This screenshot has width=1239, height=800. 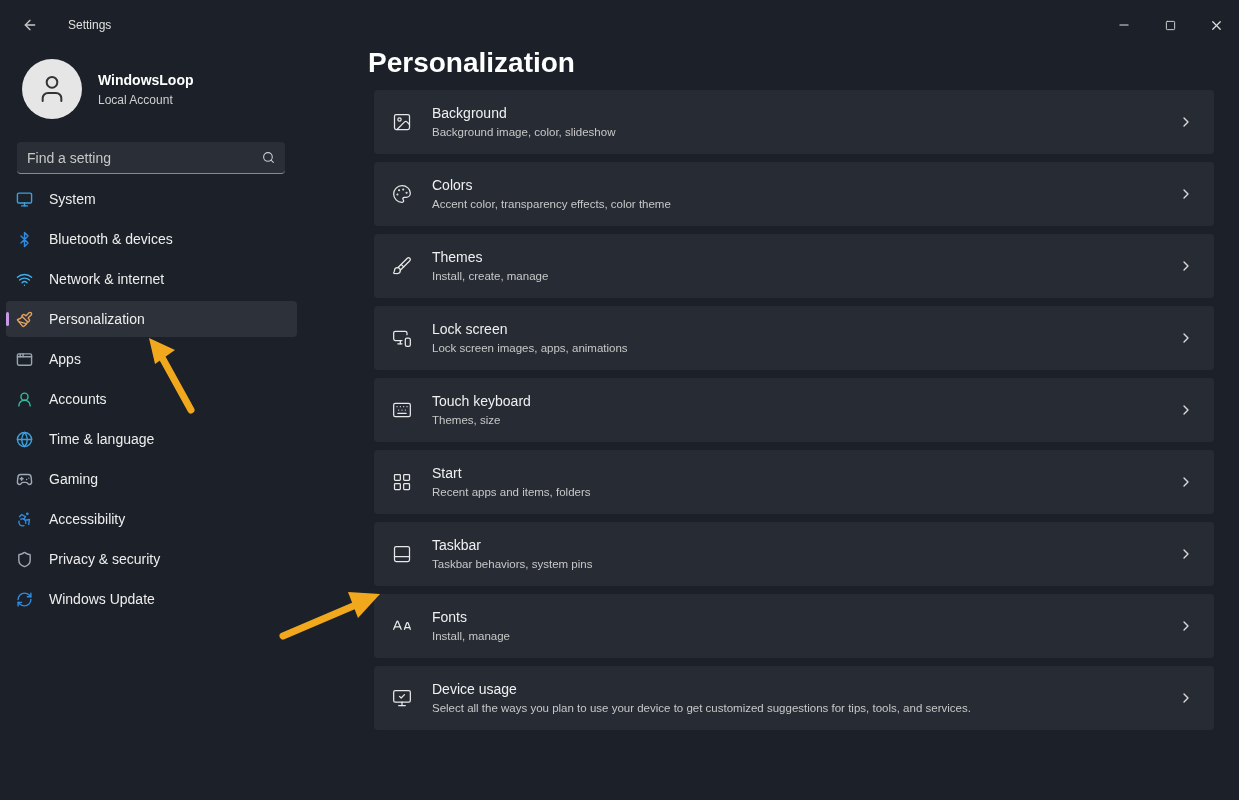 What do you see at coordinates (151, 399) in the screenshot?
I see `sidebar-item: Accounts` at bounding box center [151, 399].